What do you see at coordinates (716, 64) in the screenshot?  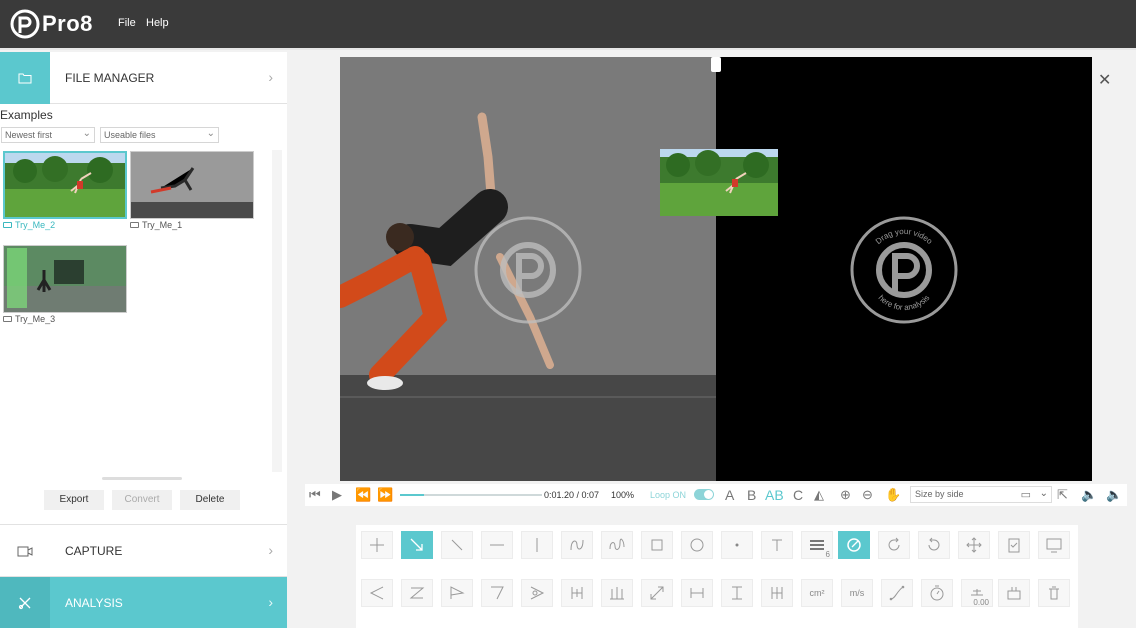 I see `split-view-handle` at bounding box center [716, 64].